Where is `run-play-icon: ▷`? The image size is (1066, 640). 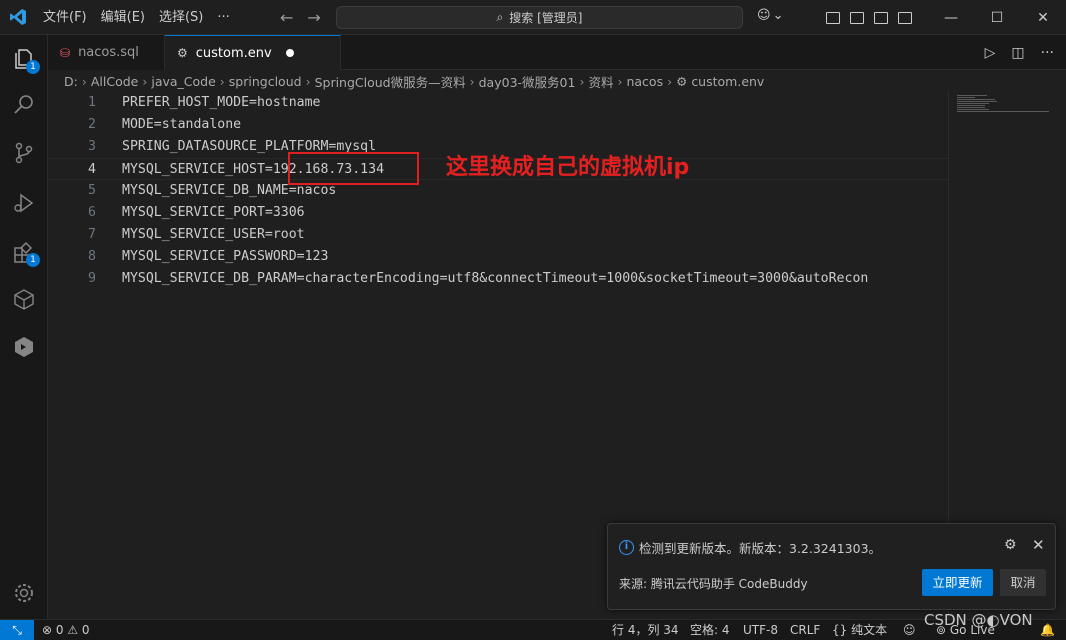 run-play-icon: ▷ is located at coordinates (990, 53).